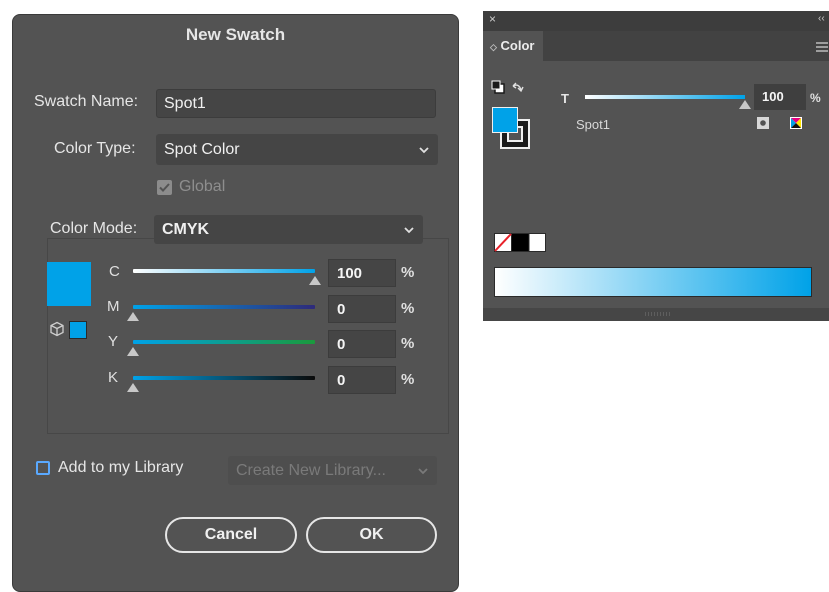 Image resolution: width=829 pixels, height=592 pixels. What do you see at coordinates (498, 87) in the screenshot?
I see `default-fill-stroke-icon` at bounding box center [498, 87].